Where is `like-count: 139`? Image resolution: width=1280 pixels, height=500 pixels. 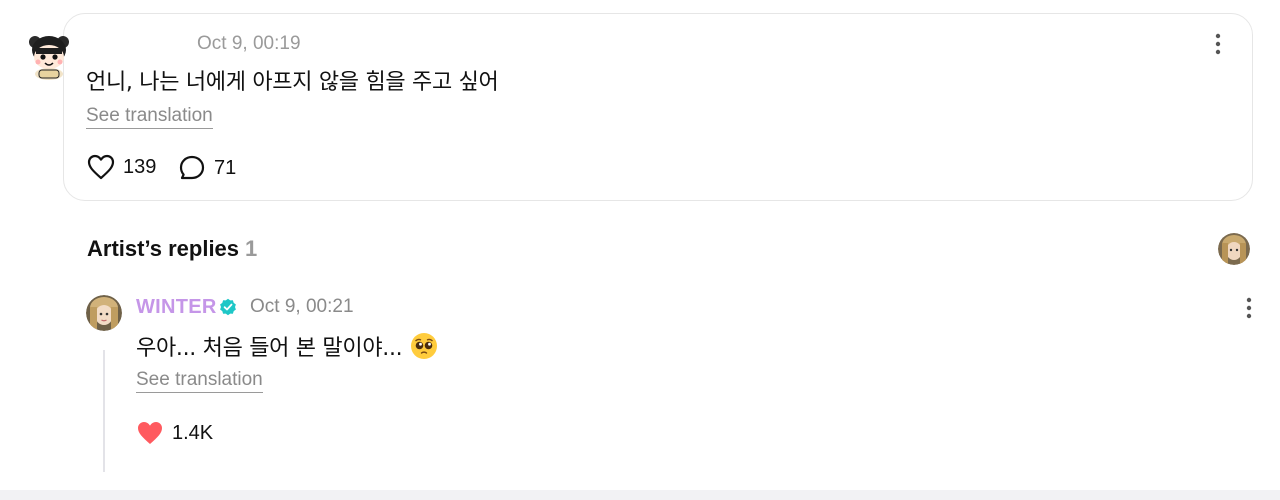 like-count: 139 is located at coordinates (140, 166).